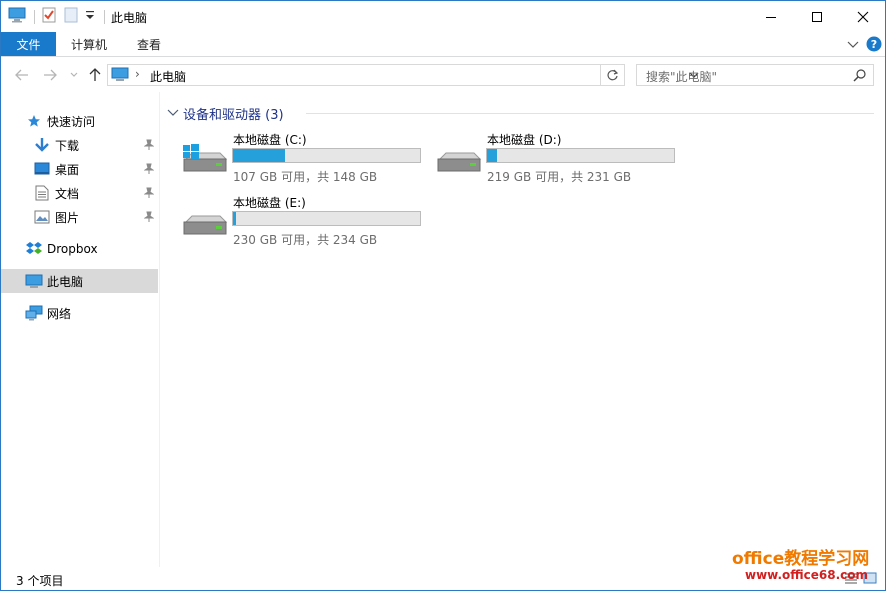 The width and height of the screenshot is (886, 591). I want to click on drive-name: 本地磁盘 (C:), so click(270, 140).